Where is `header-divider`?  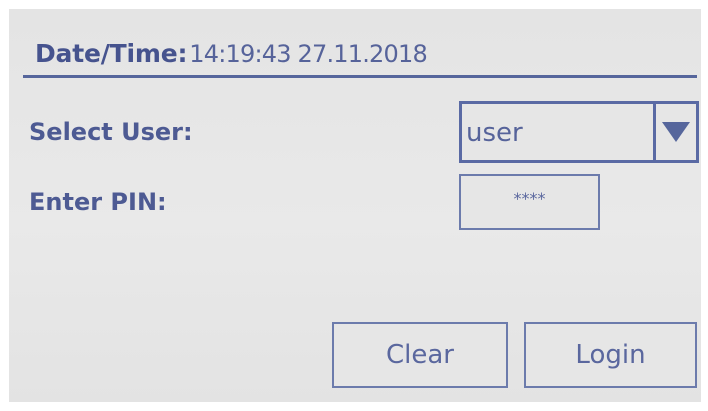
header-divider is located at coordinates (360, 76).